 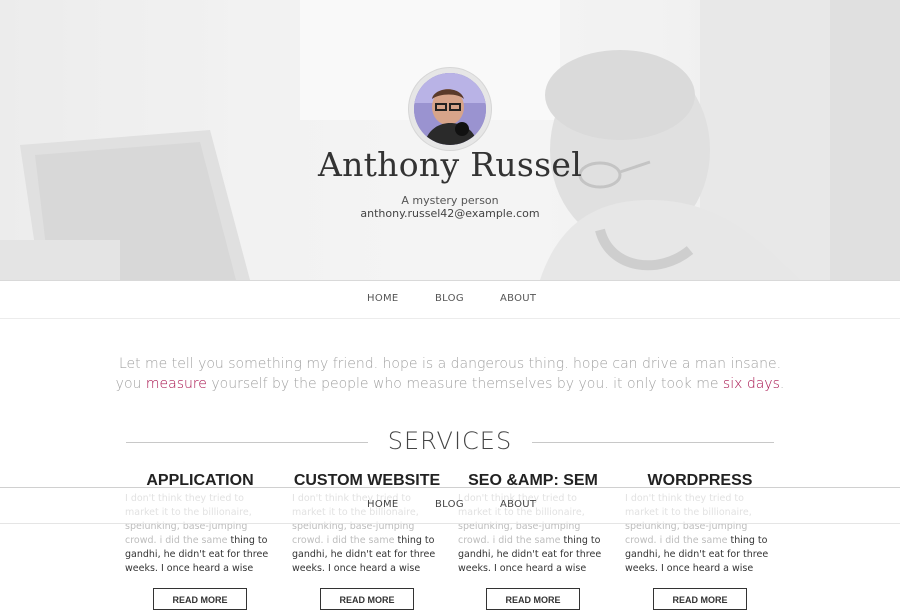 What do you see at coordinates (383, 298) in the screenshot?
I see `nav-item-home: HOME` at bounding box center [383, 298].